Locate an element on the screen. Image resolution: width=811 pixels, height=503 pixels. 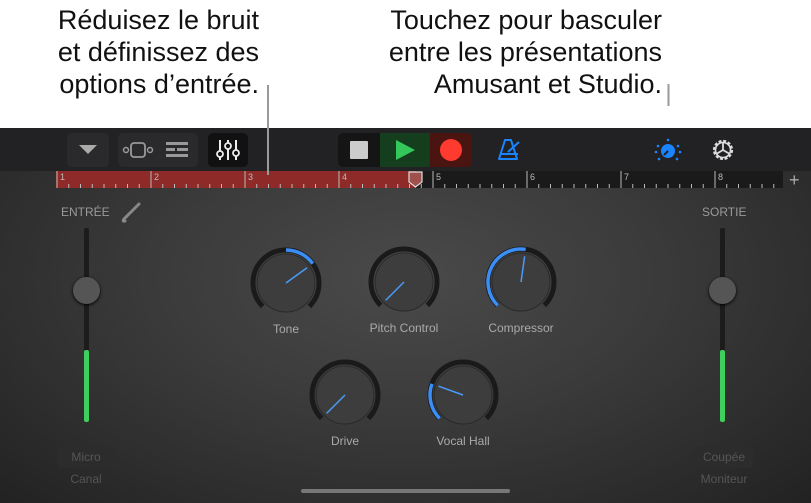
input-jack-icon is located at coordinates (131, 212).